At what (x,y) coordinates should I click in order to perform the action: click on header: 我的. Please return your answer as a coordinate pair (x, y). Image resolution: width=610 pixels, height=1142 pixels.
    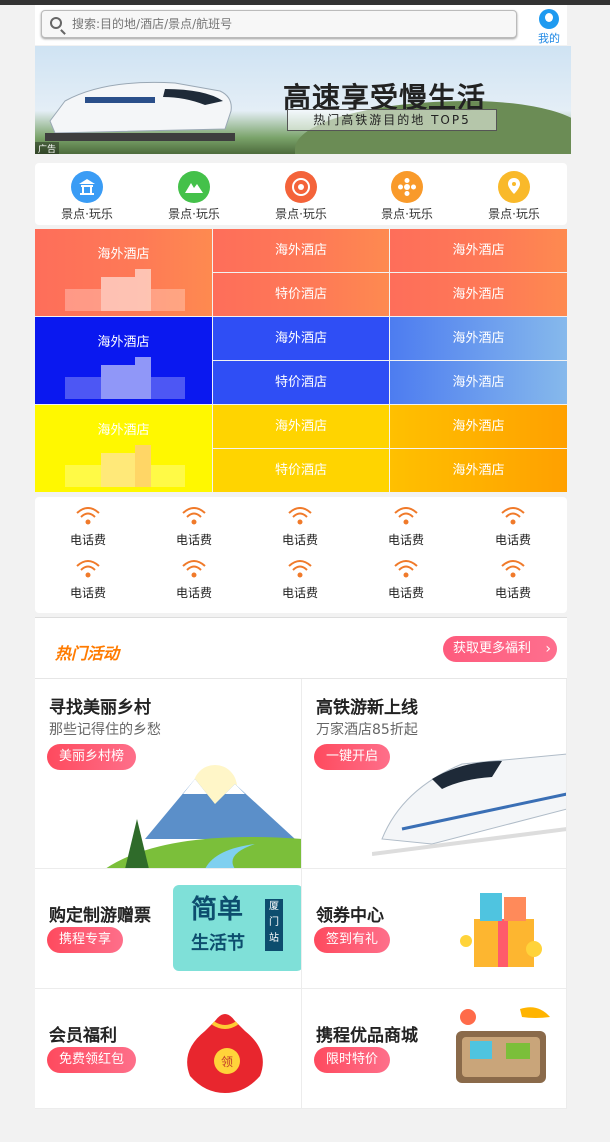
    Looking at the image, I should click on (301, 25).